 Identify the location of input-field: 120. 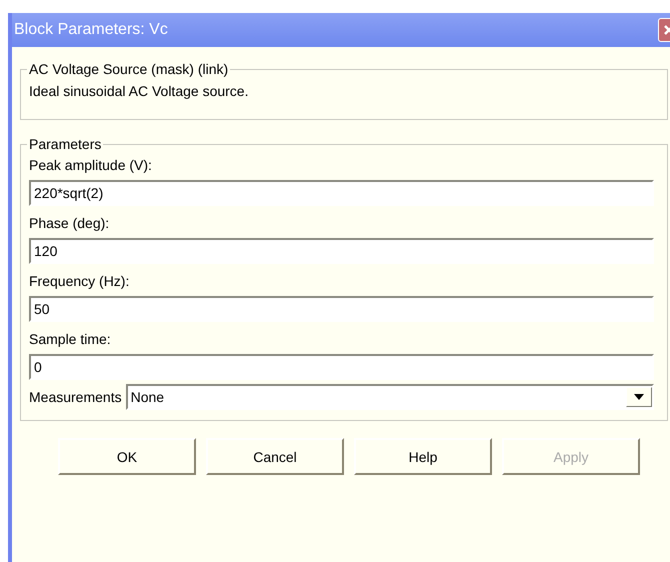
(341, 251).